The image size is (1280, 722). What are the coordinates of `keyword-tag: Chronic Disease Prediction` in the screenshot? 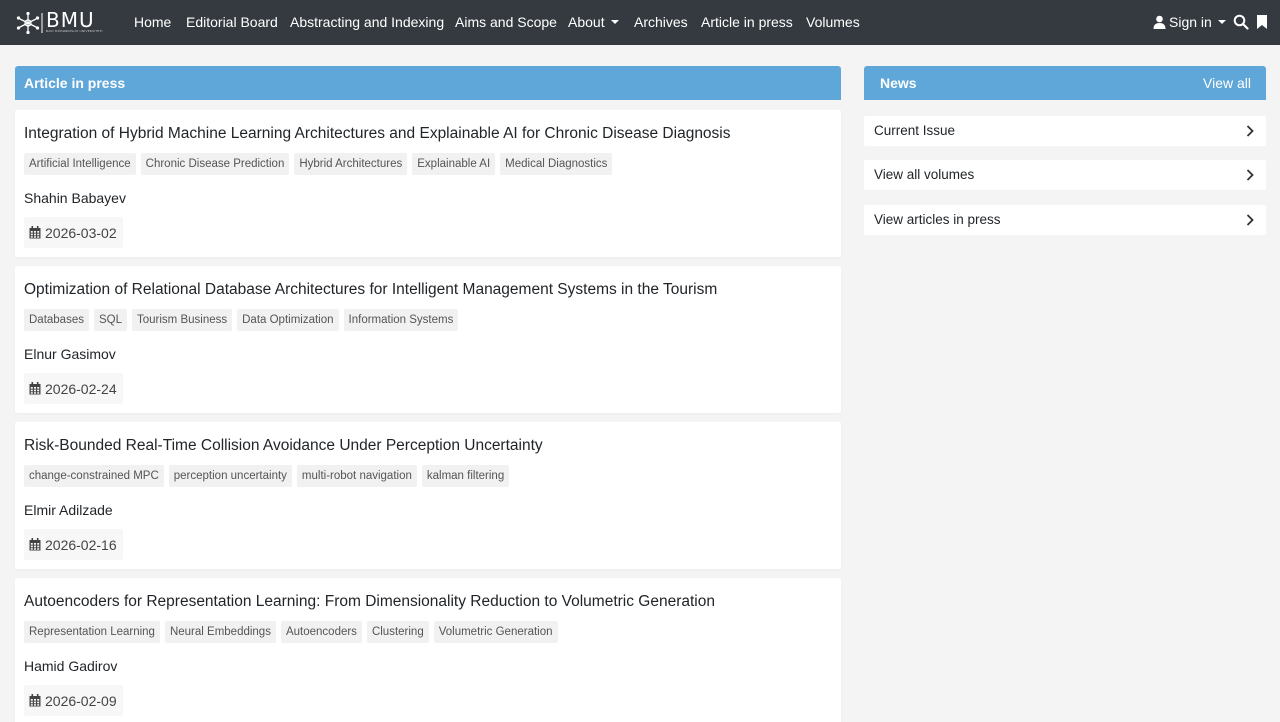 It's located at (215, 164).